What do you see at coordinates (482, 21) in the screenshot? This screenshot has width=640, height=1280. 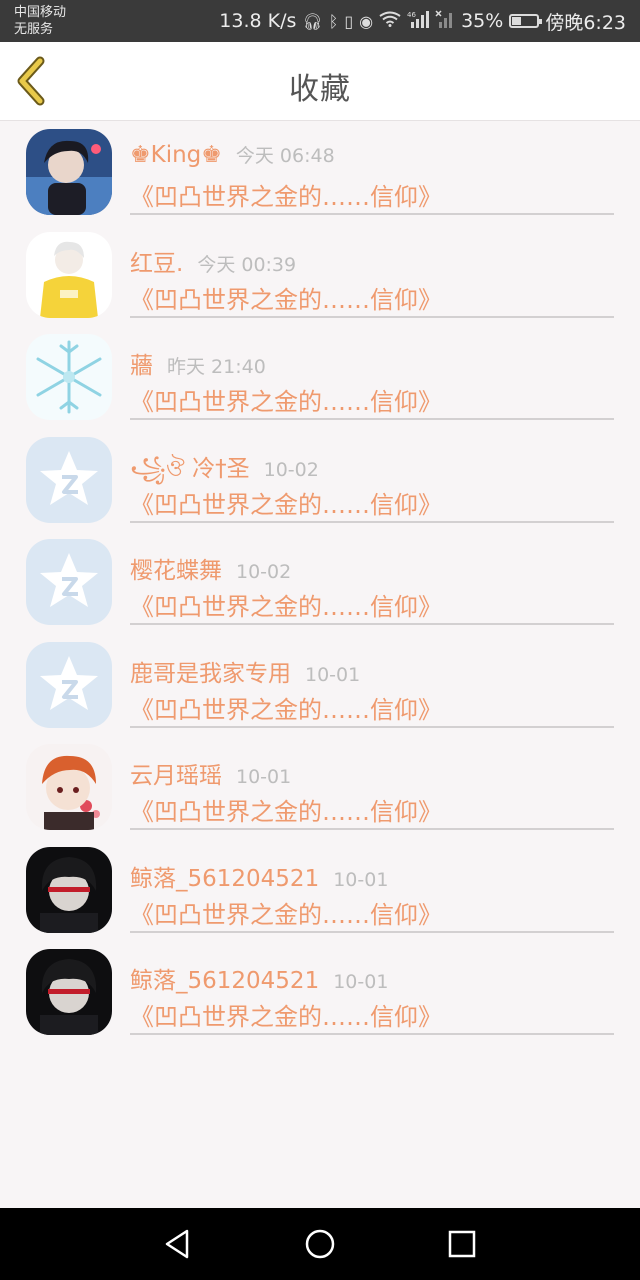 I see `battery-percent: 35%` at bounding box center [482, 21].